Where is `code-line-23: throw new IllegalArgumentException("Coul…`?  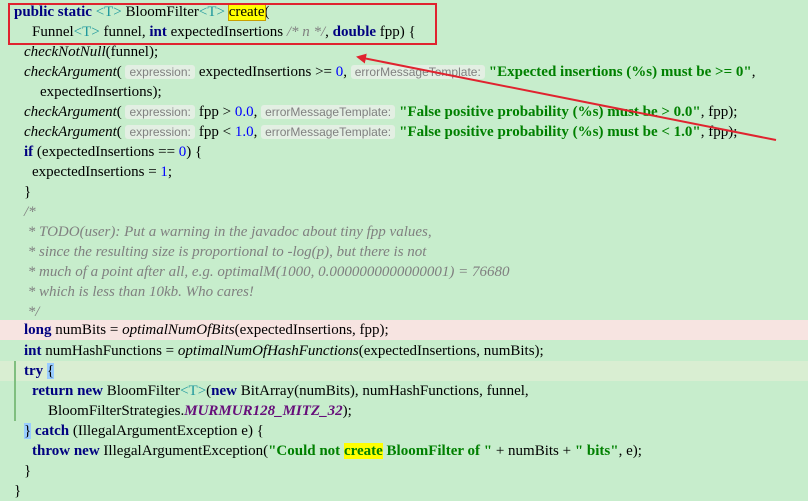
code-line-23: throw new IllegalArgumentException("Coul… is located at coordinates (404, 451).